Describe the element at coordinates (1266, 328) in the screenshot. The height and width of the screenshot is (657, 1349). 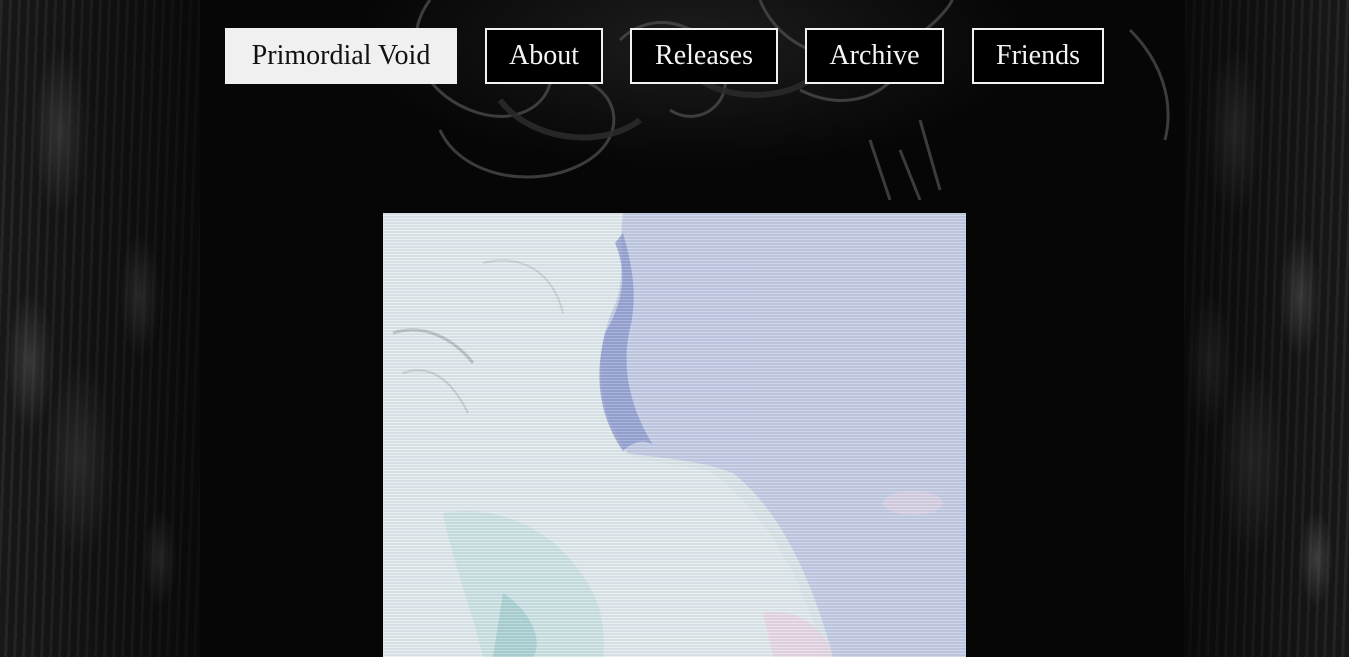
I see `right-texture-panel` at that location.